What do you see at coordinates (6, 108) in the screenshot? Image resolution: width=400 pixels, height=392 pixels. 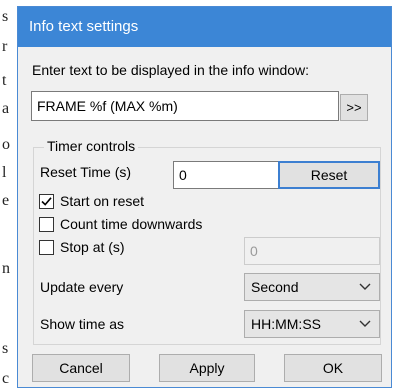 I see `background-glyph: a` at bounding box center [6, 108].